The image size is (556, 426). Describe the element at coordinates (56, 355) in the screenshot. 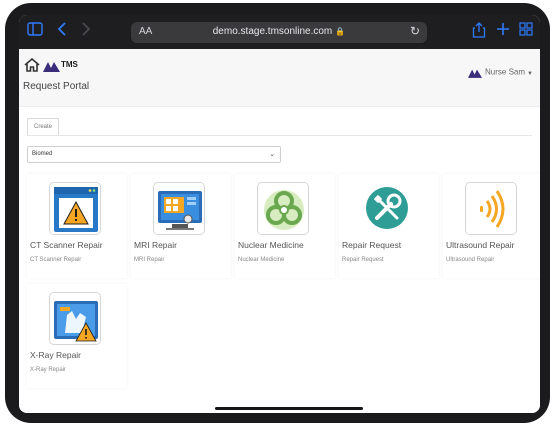

I see `card-title: X-Ray Repair` at that location.